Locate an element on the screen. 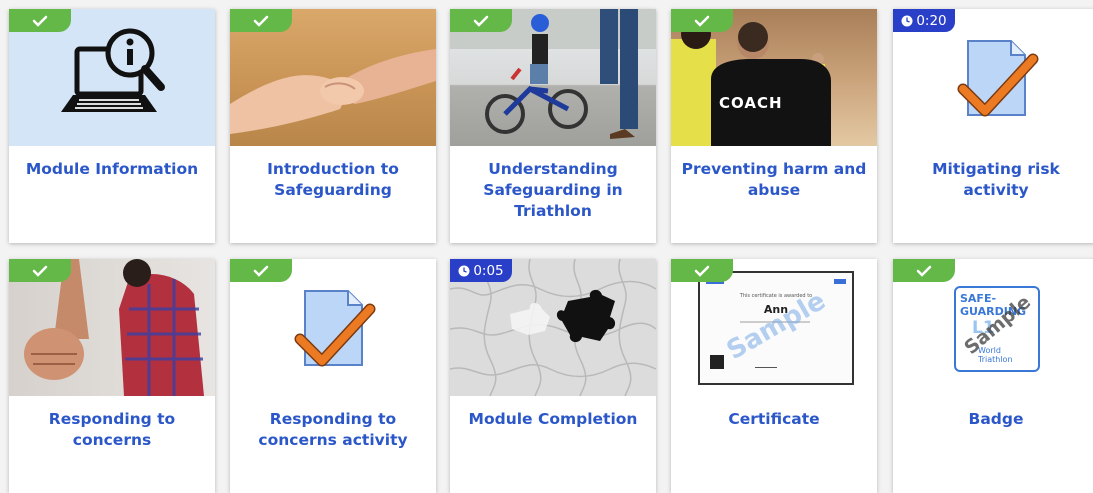 The height and width of the screenshot is (493, 1093). module-title: Responding to concerns is located at coordinates (112, 429).